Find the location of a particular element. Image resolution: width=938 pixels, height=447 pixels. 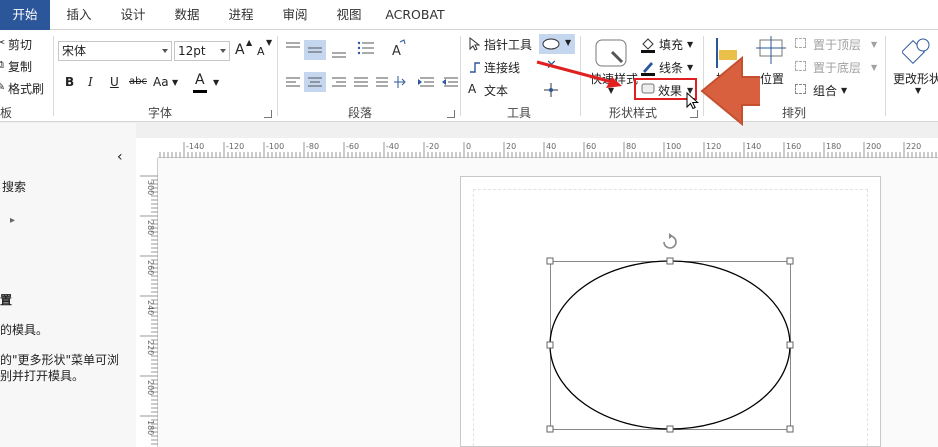

font-color-button: A is located at coordinates (200, 80).